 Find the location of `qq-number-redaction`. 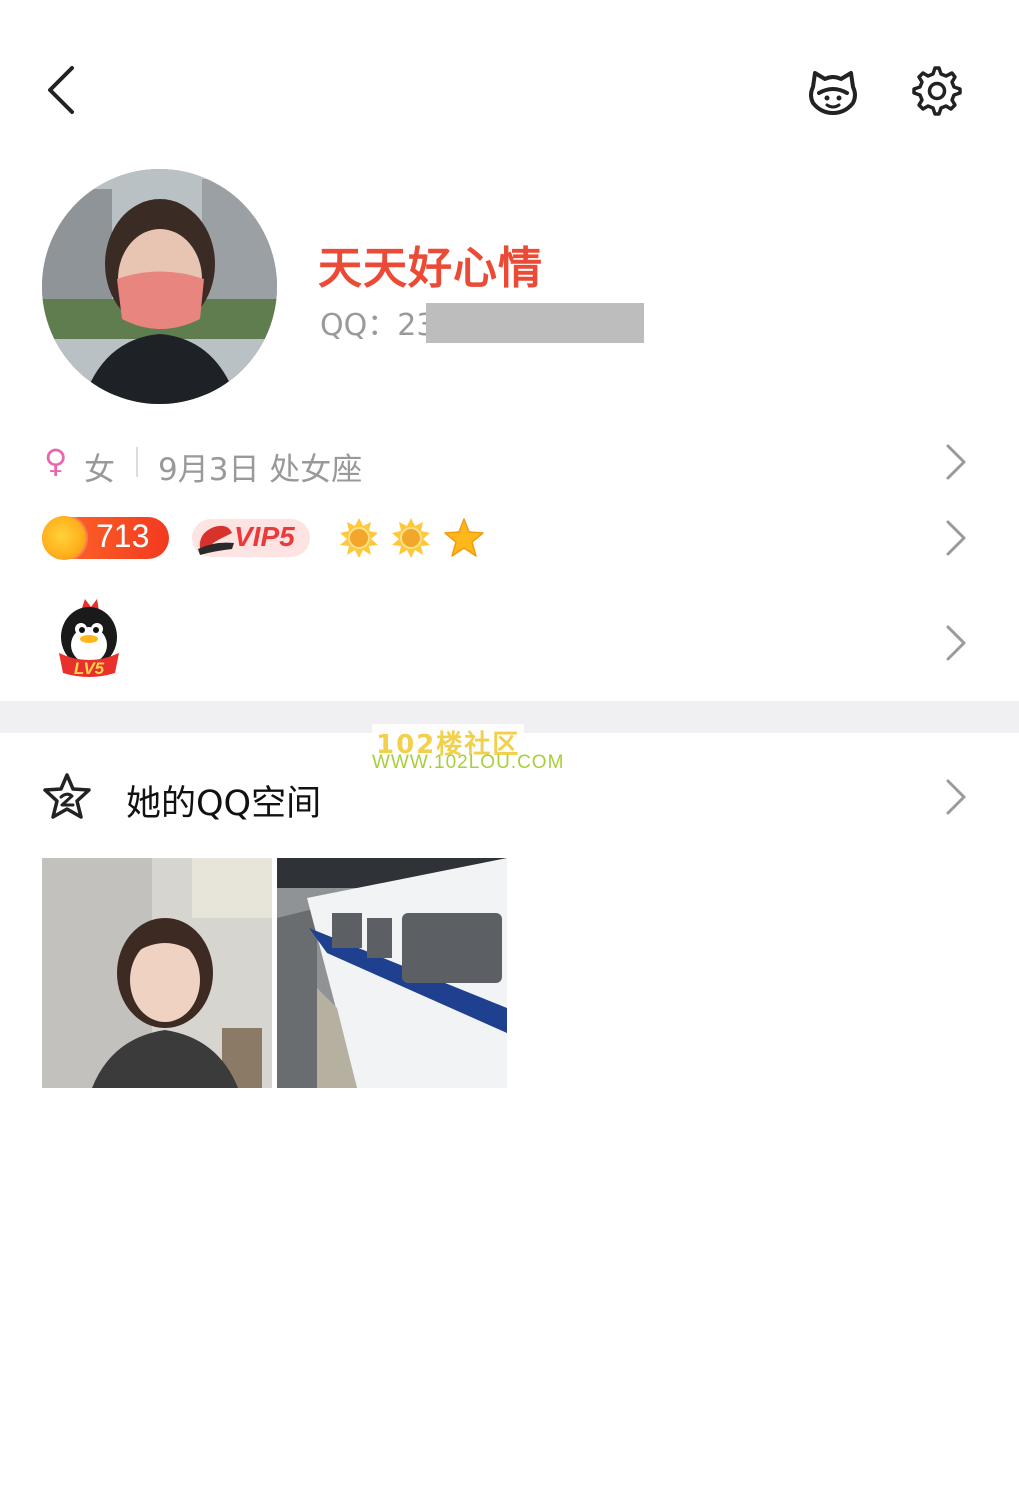

qq-number-redaction is located at coordinates (535, 323).